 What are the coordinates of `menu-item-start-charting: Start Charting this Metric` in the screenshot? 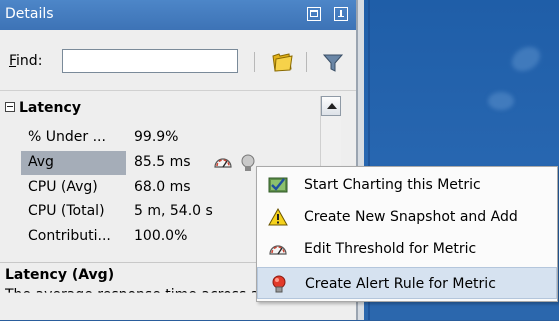 It's located at (407, 185).